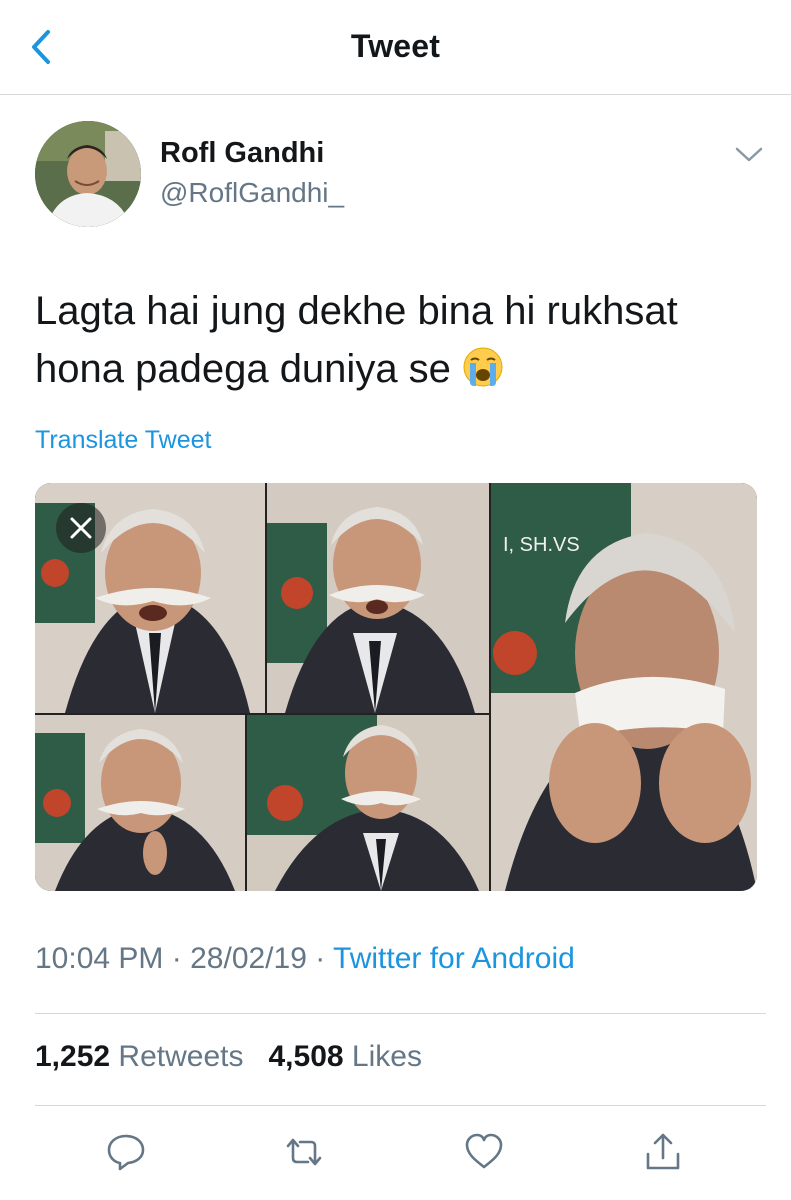 The height and width of the screenshot is (1200, 791). What do you see at coordinates (454, 958) in the screenshot?
I see `tweet-source-link: Twitter for Android` at bounding box center [454, 958].